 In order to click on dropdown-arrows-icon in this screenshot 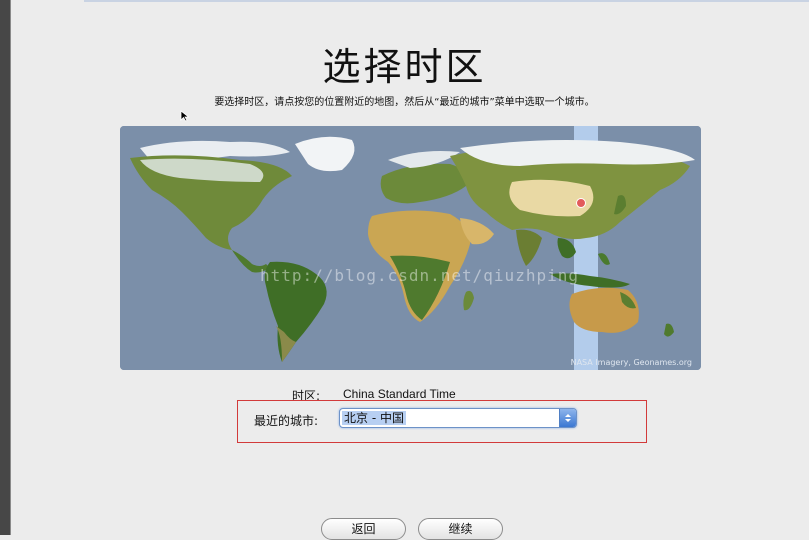, I will do `click(567, 418)`.